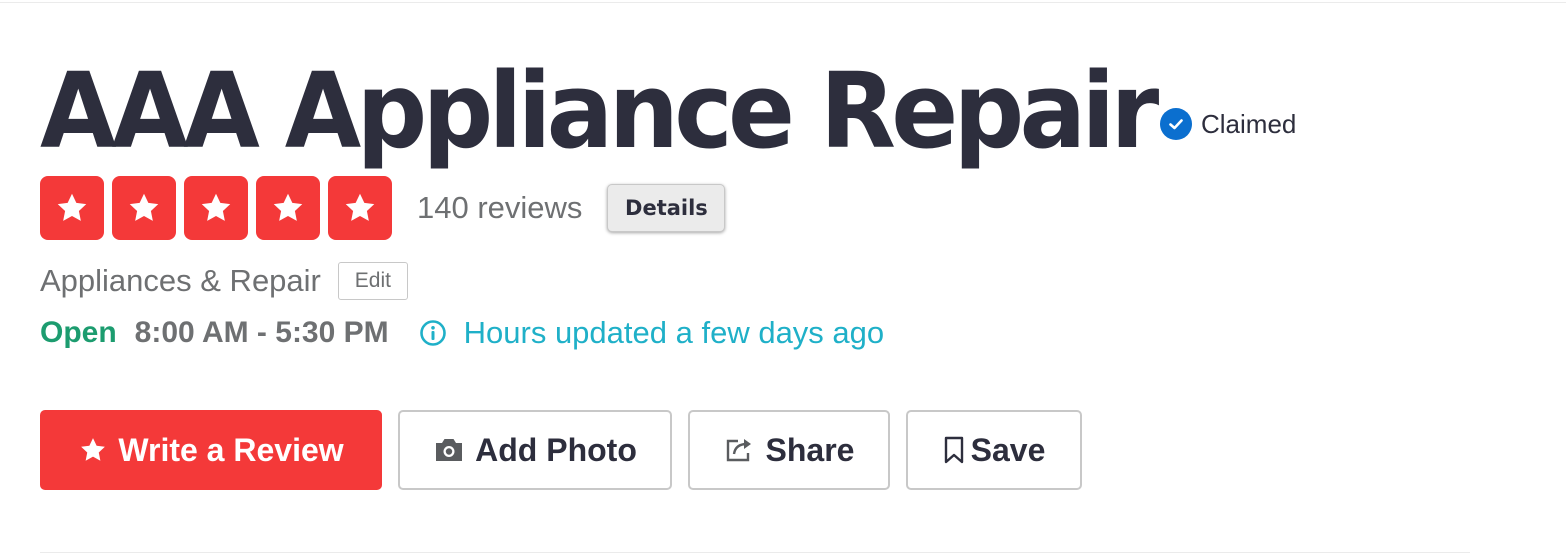 This screenshot has height=558, width=1566. I want to click on share-icon, so click(740, 450).